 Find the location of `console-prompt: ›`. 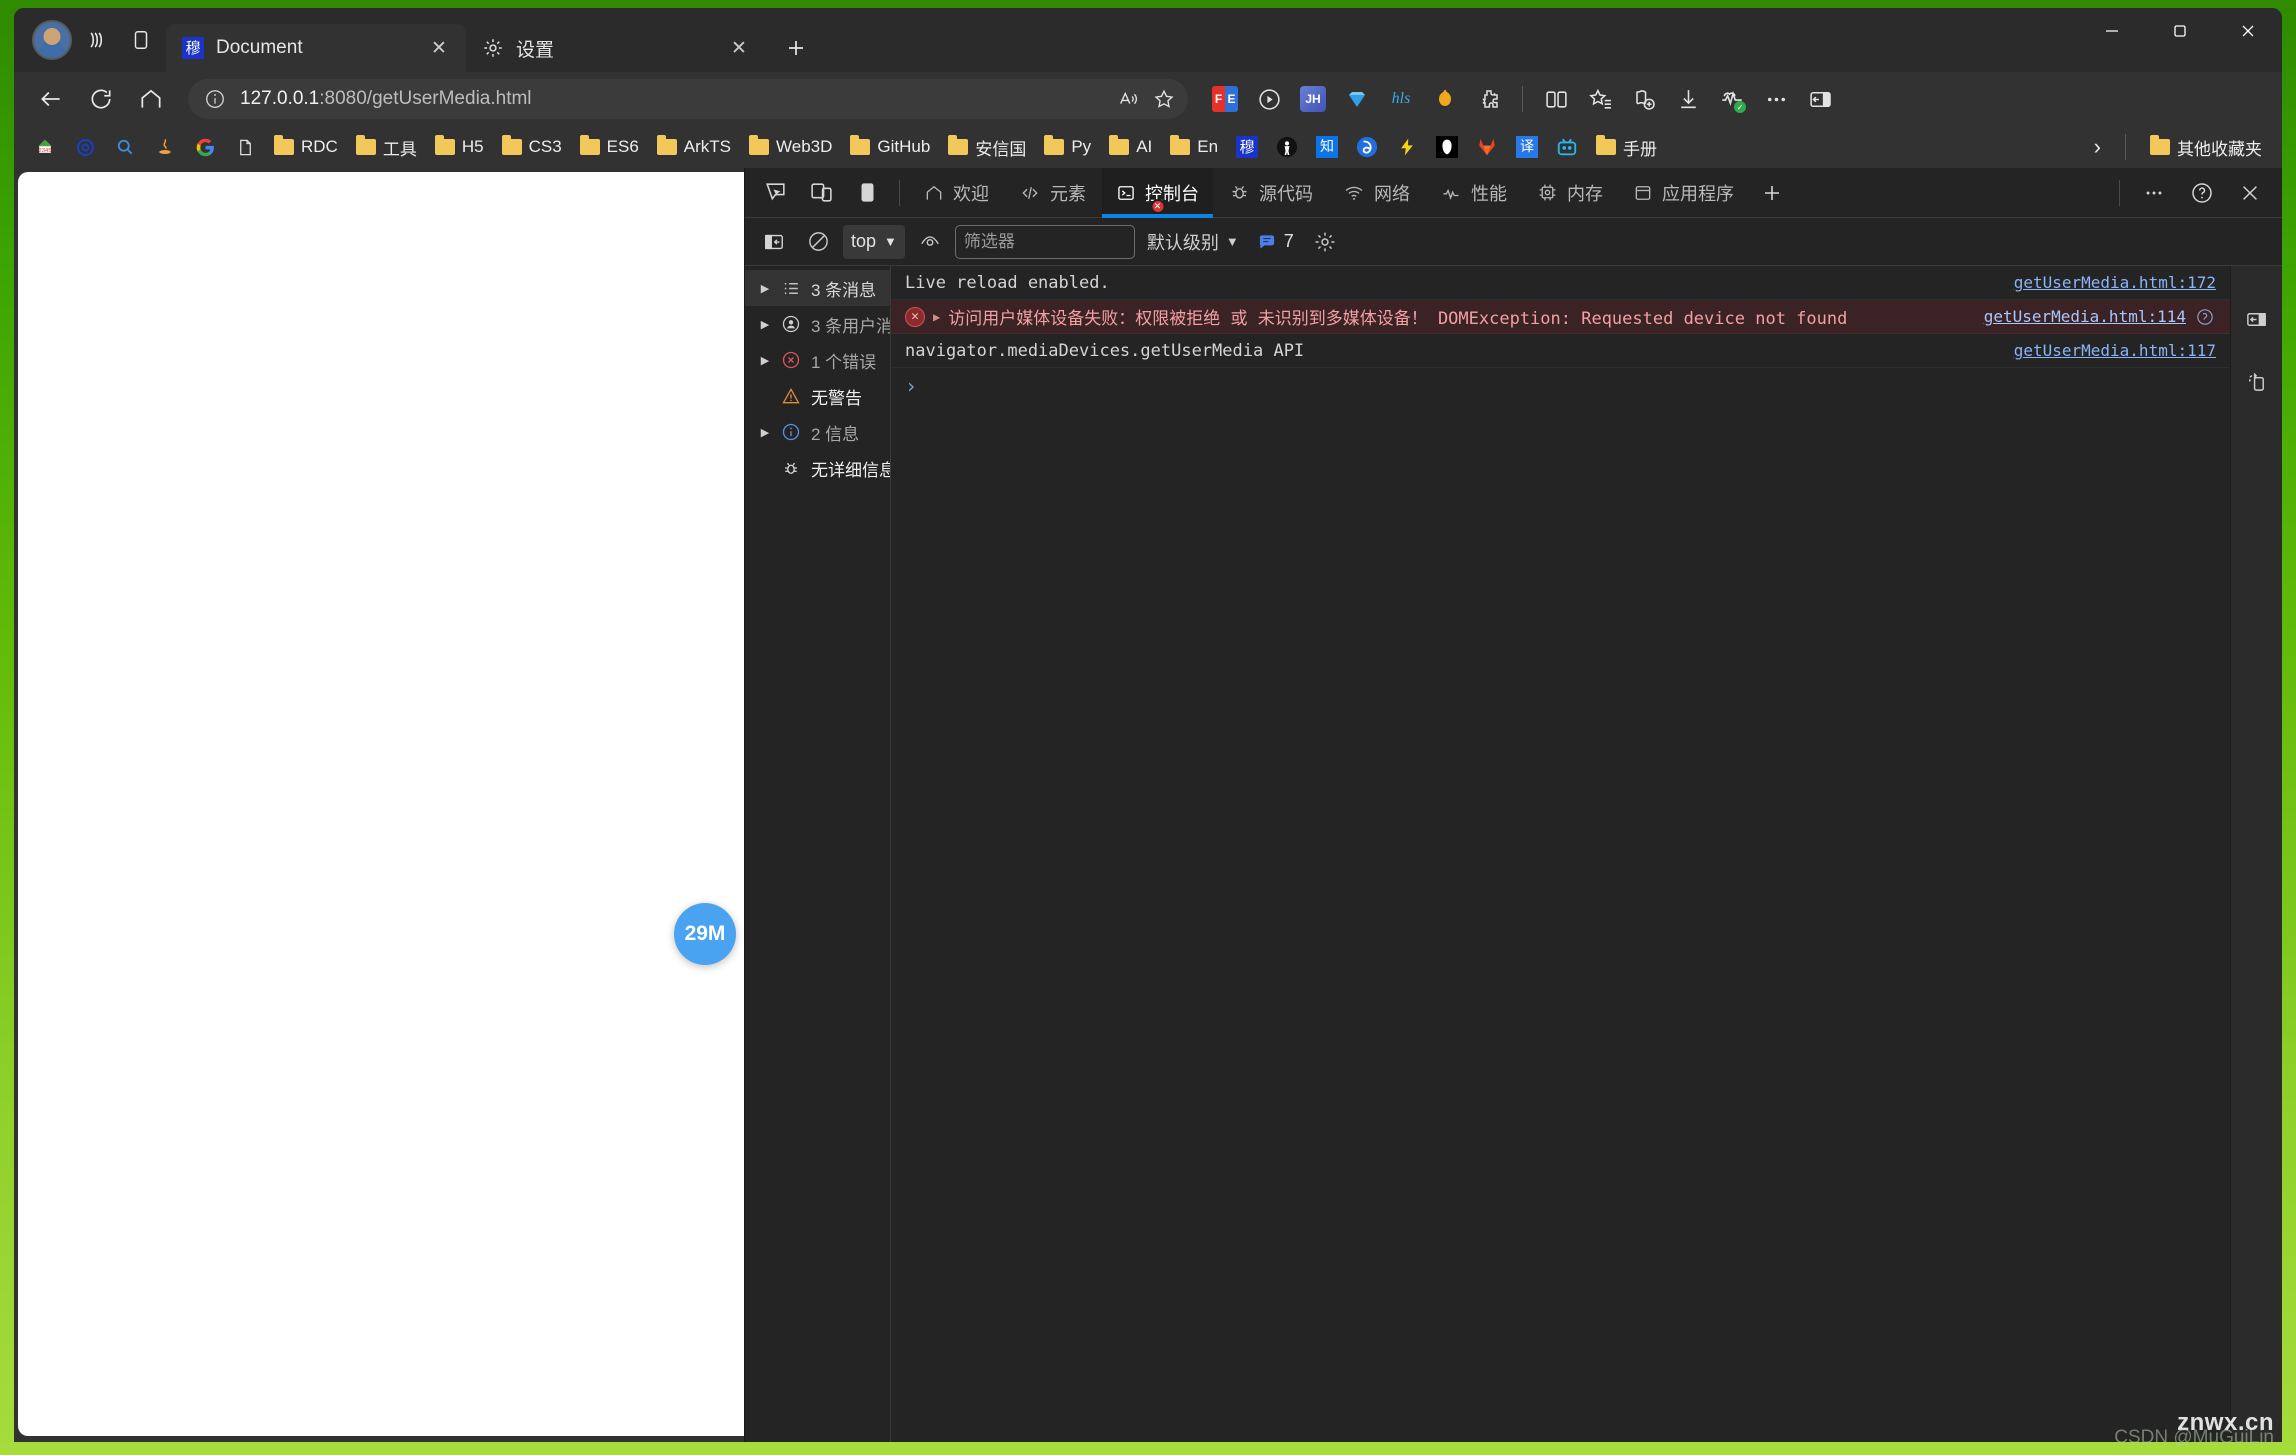

console-prompt: › is located at coordinates (1560, 386).